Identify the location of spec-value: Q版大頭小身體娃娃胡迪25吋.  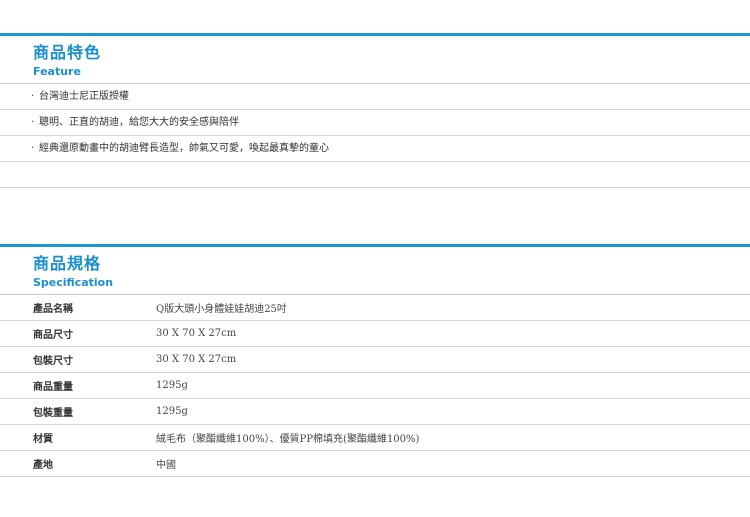
(453, 308).